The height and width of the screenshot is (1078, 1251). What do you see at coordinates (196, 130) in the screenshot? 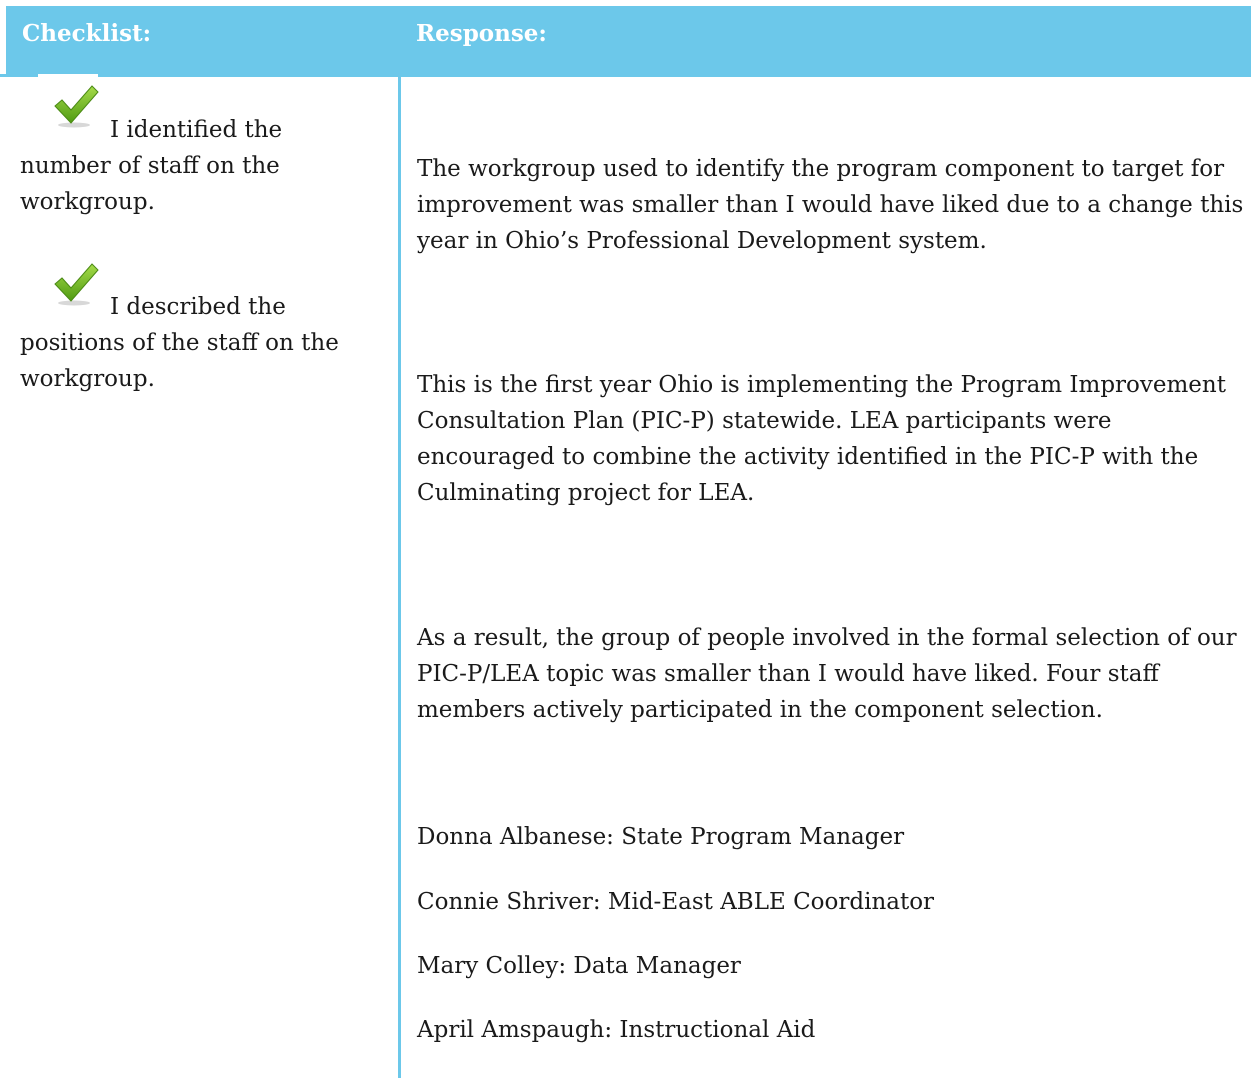
I see `checklist-item-first-line: I identified the` at bounding box center [196, 130].